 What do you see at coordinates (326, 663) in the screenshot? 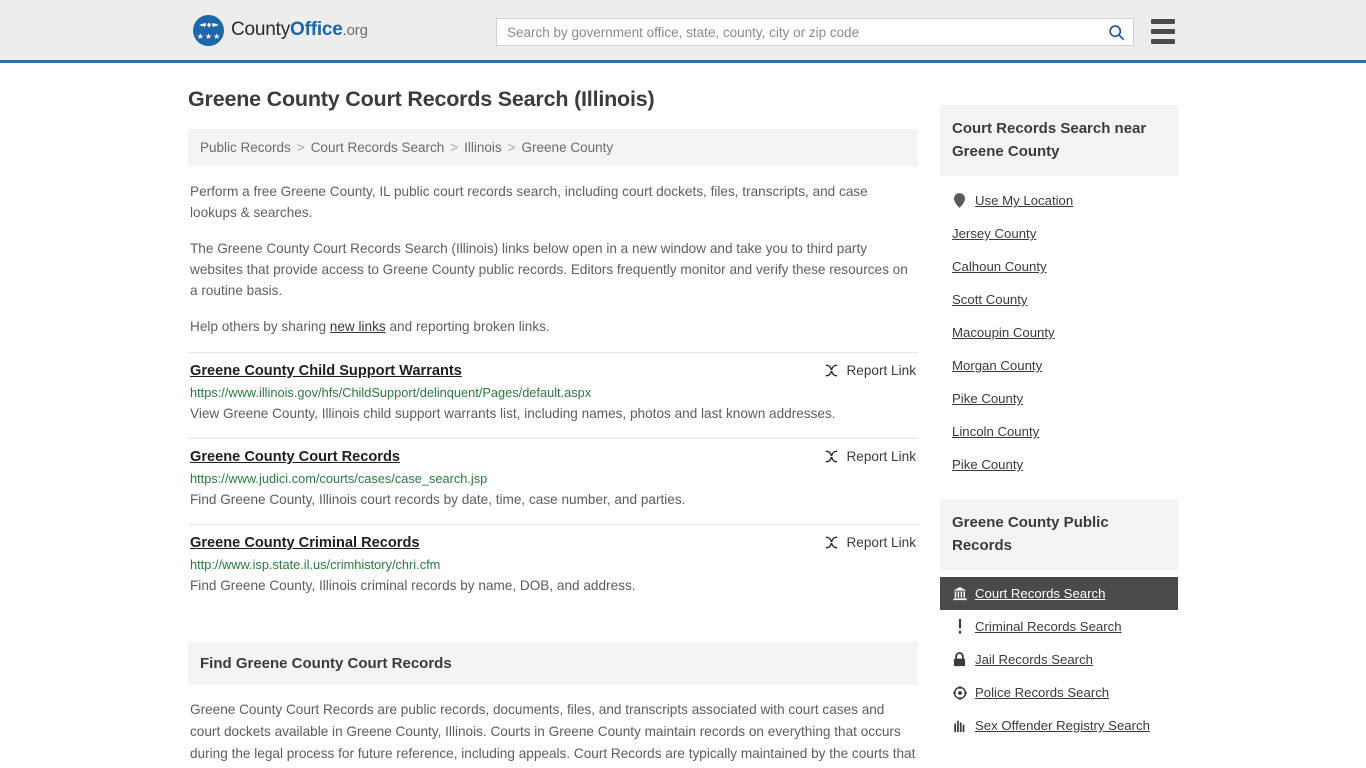
I see `find-records-heading: Find Greene County Court Records` at bounding box center [326, 663].